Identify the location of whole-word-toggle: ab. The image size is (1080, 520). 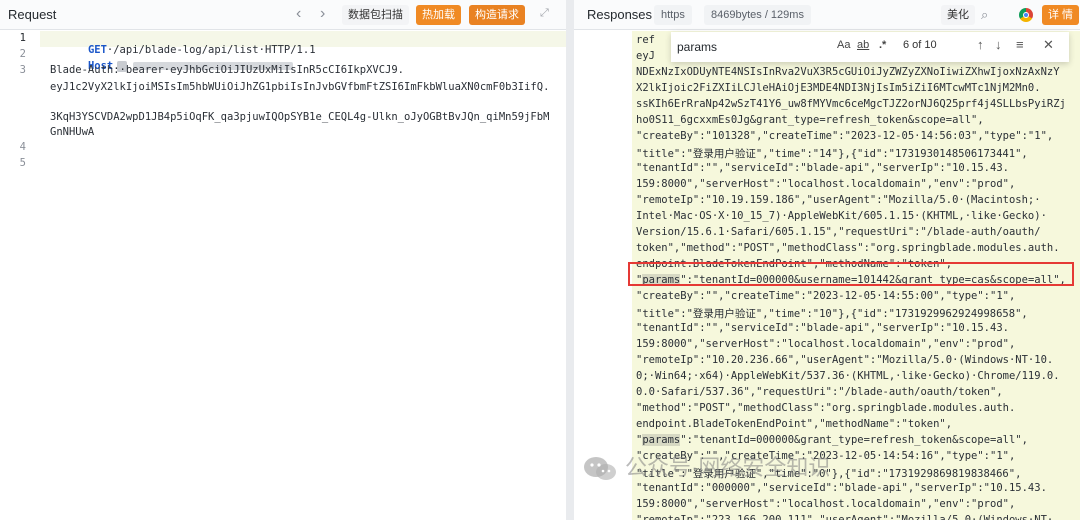
(863, 45).